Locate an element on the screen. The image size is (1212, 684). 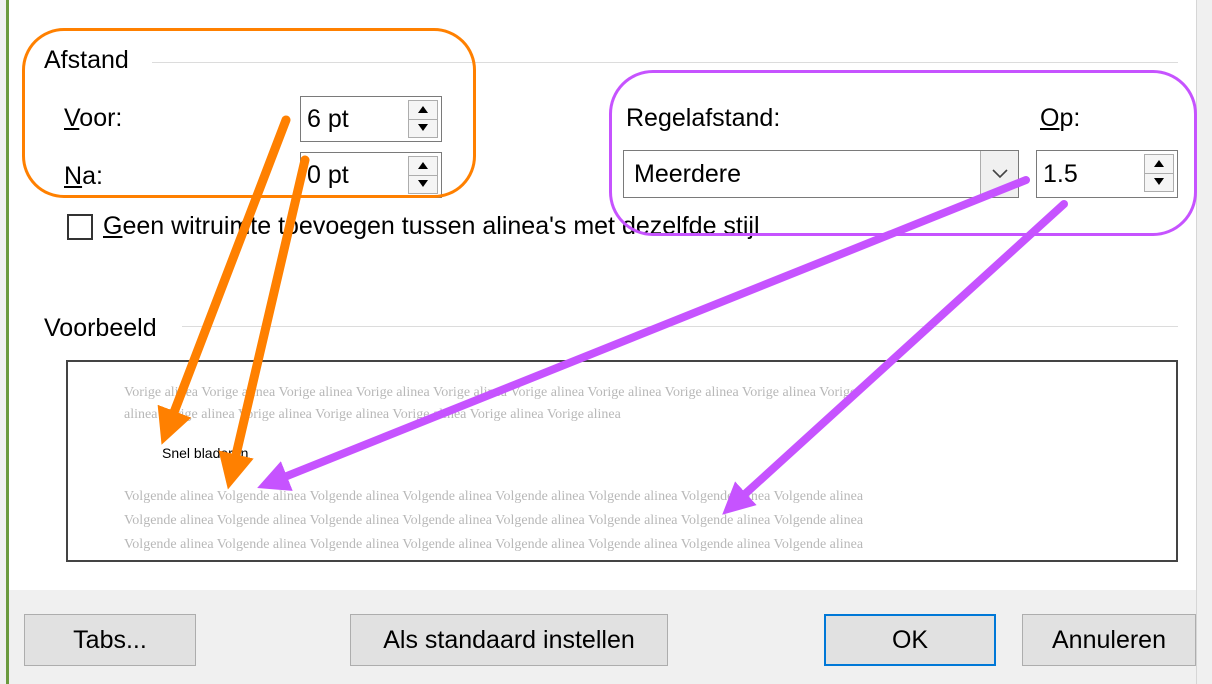
purple-arrow-multiple is located at coordinates (895, 357).